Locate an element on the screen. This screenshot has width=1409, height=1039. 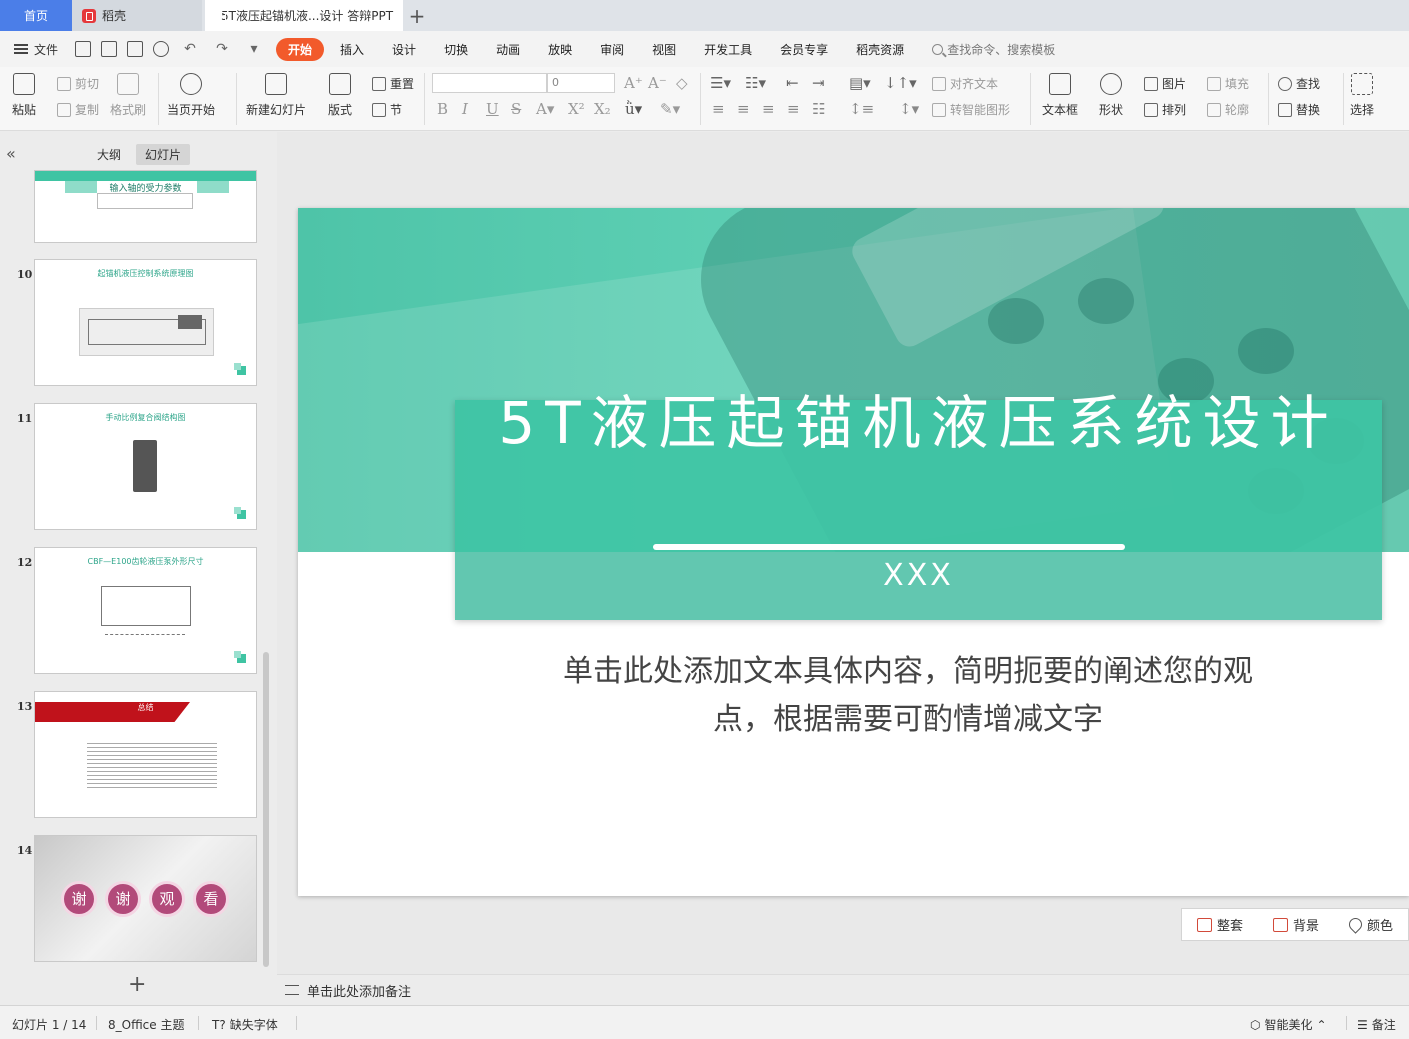
strikethrough-icon: S is located at coordinates (516, 109).